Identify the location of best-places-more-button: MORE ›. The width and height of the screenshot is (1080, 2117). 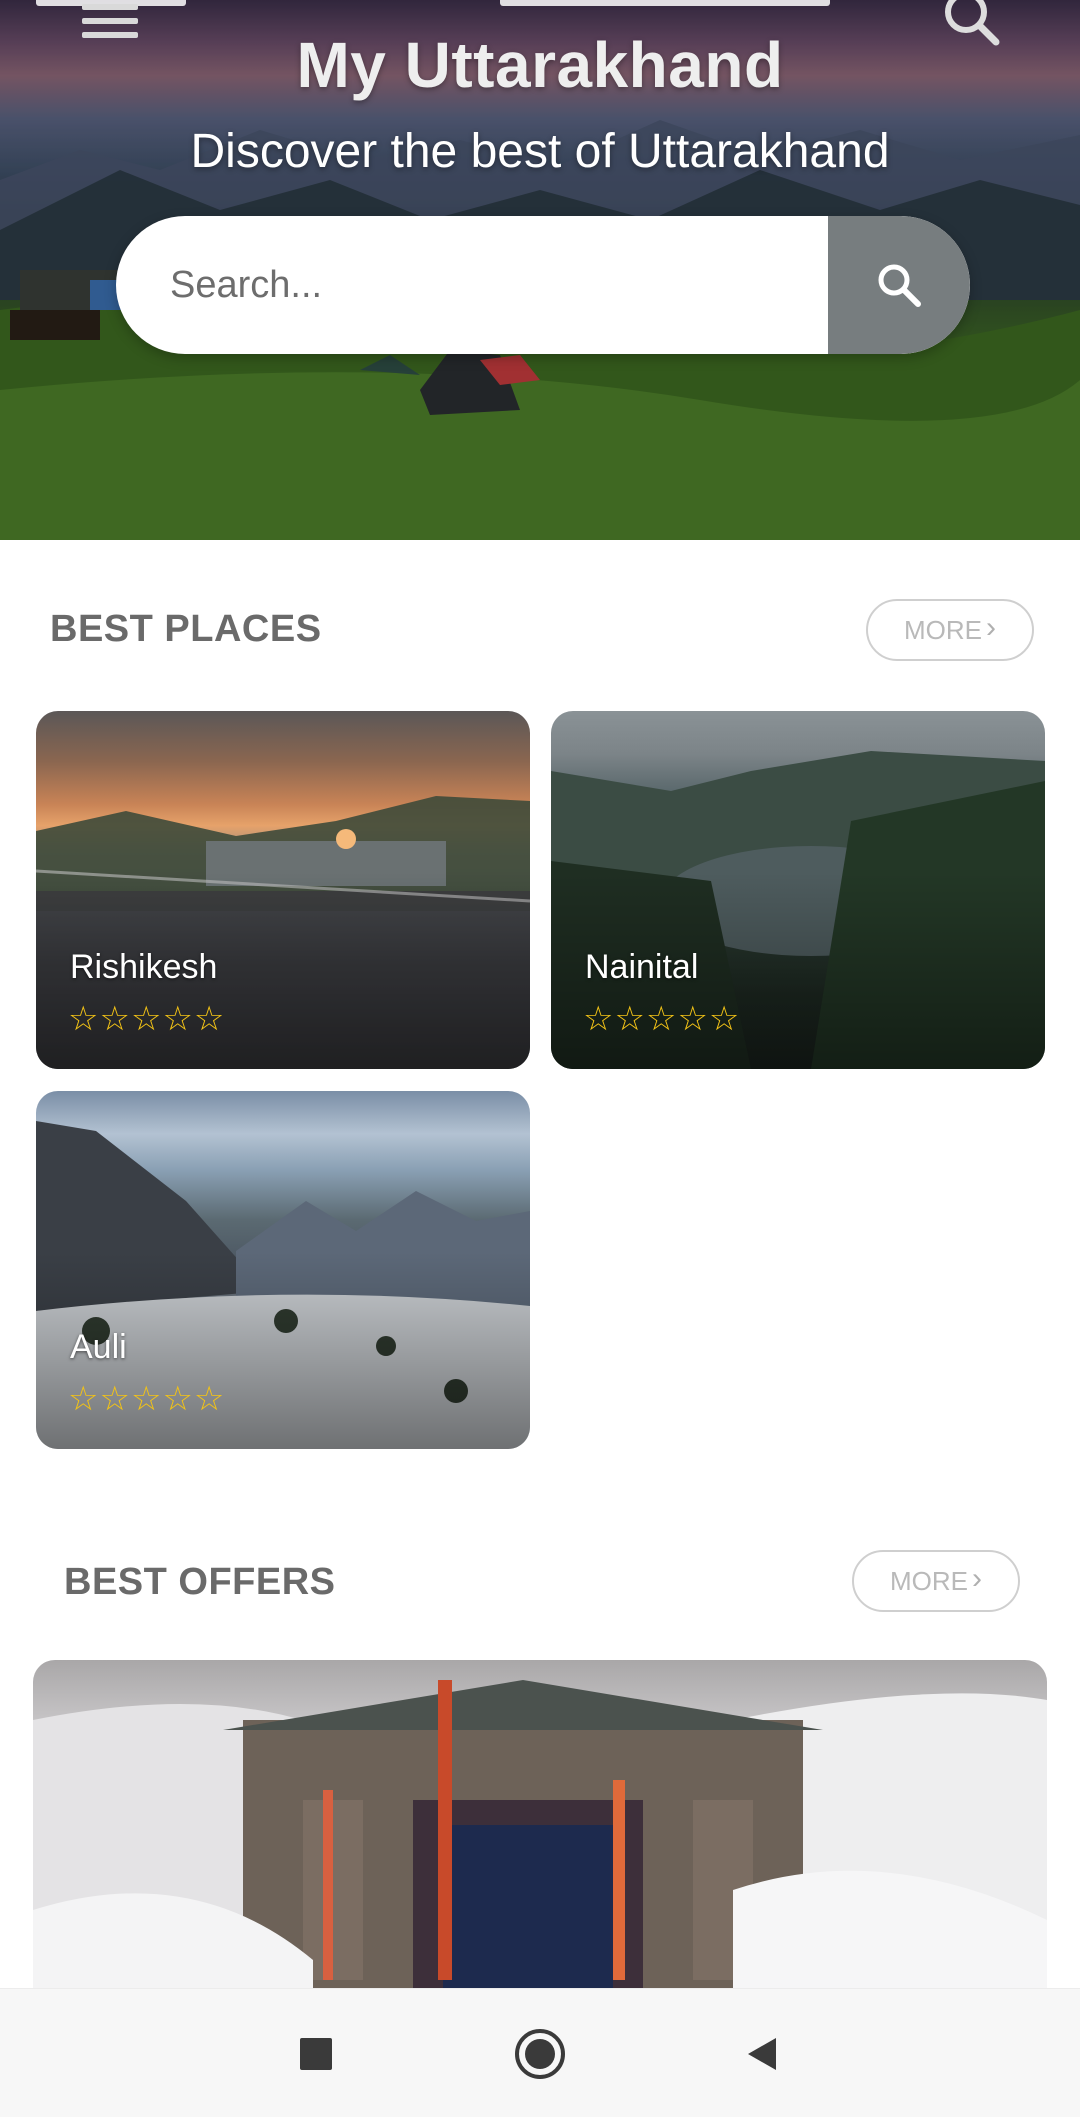
(950, 630).